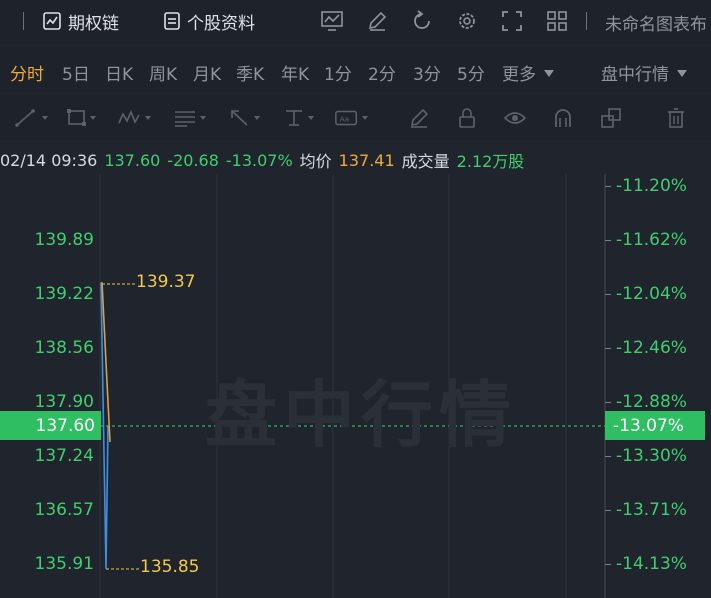 This screenshot has width=711, height=598. What do you see at coordinates (244, 118) in the screenshot?
I see `arrow-tool-icon` at bounding box center [244, 118].